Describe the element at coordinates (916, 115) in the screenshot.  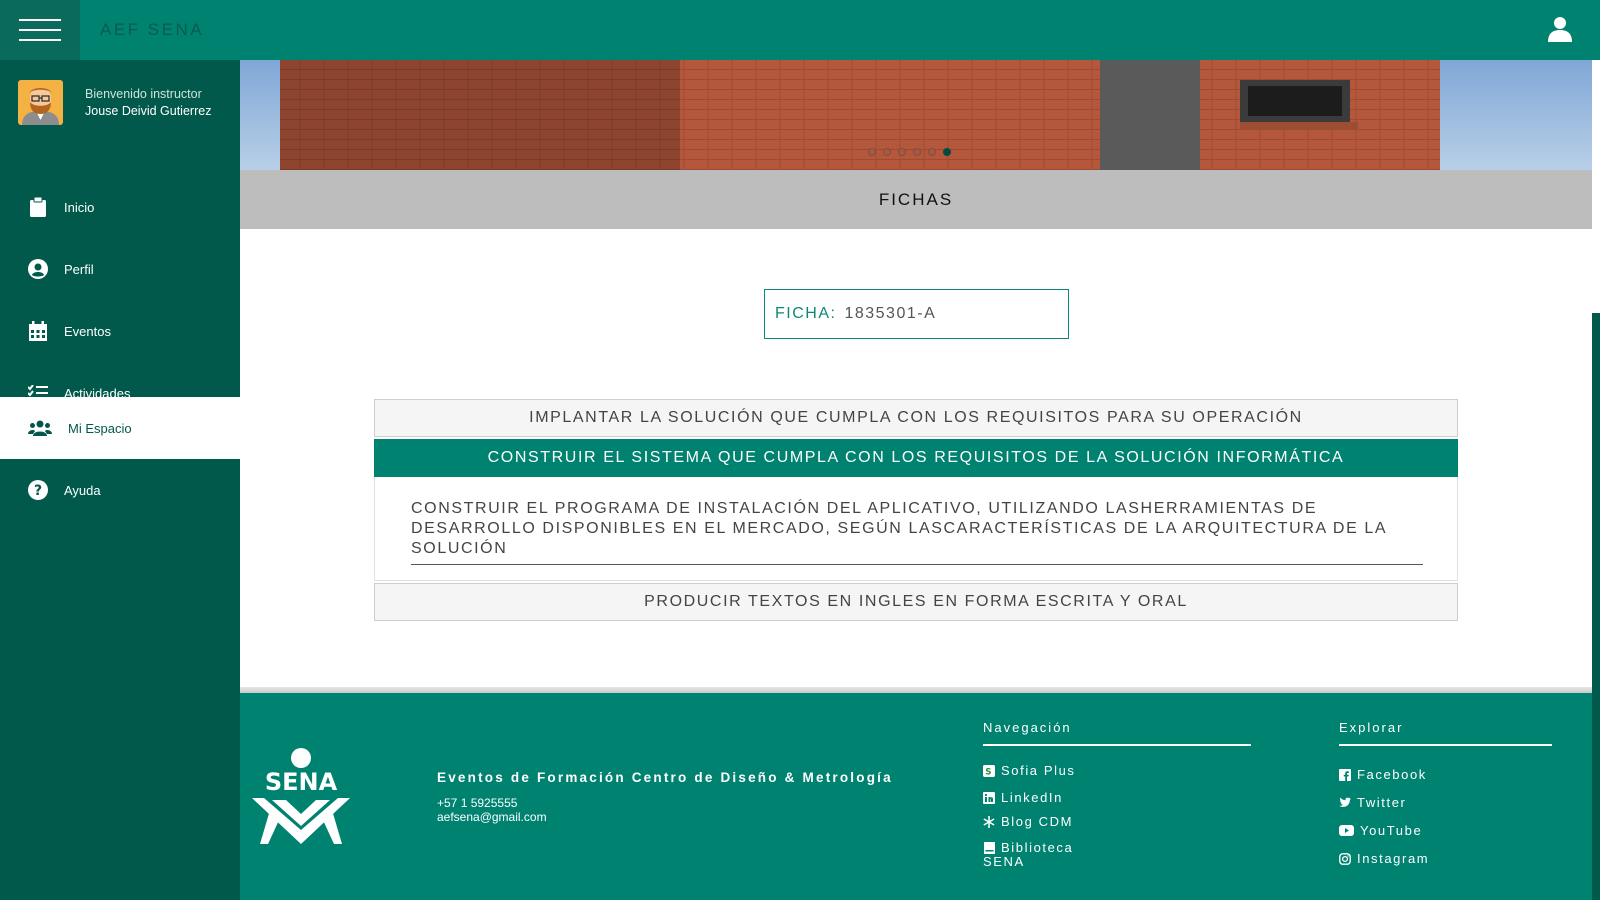
I see `banner-carousel` at that location.